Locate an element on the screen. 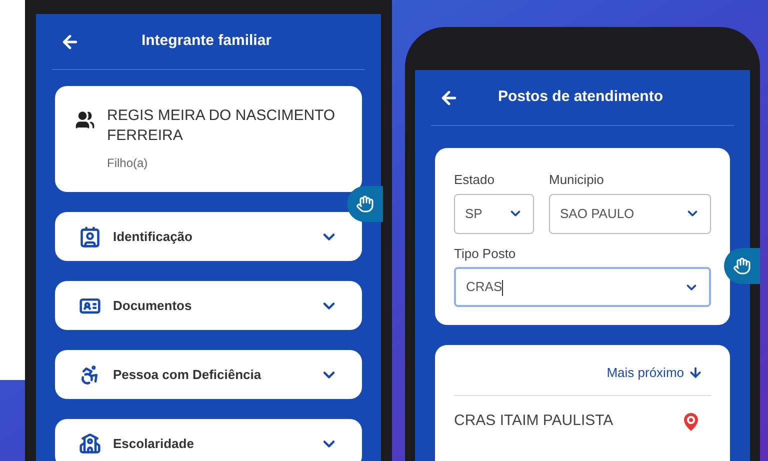 Image resolution: width=768 pixels, height=461 pixels. accordion-section: Documentos is located at coordinates (208, 305).